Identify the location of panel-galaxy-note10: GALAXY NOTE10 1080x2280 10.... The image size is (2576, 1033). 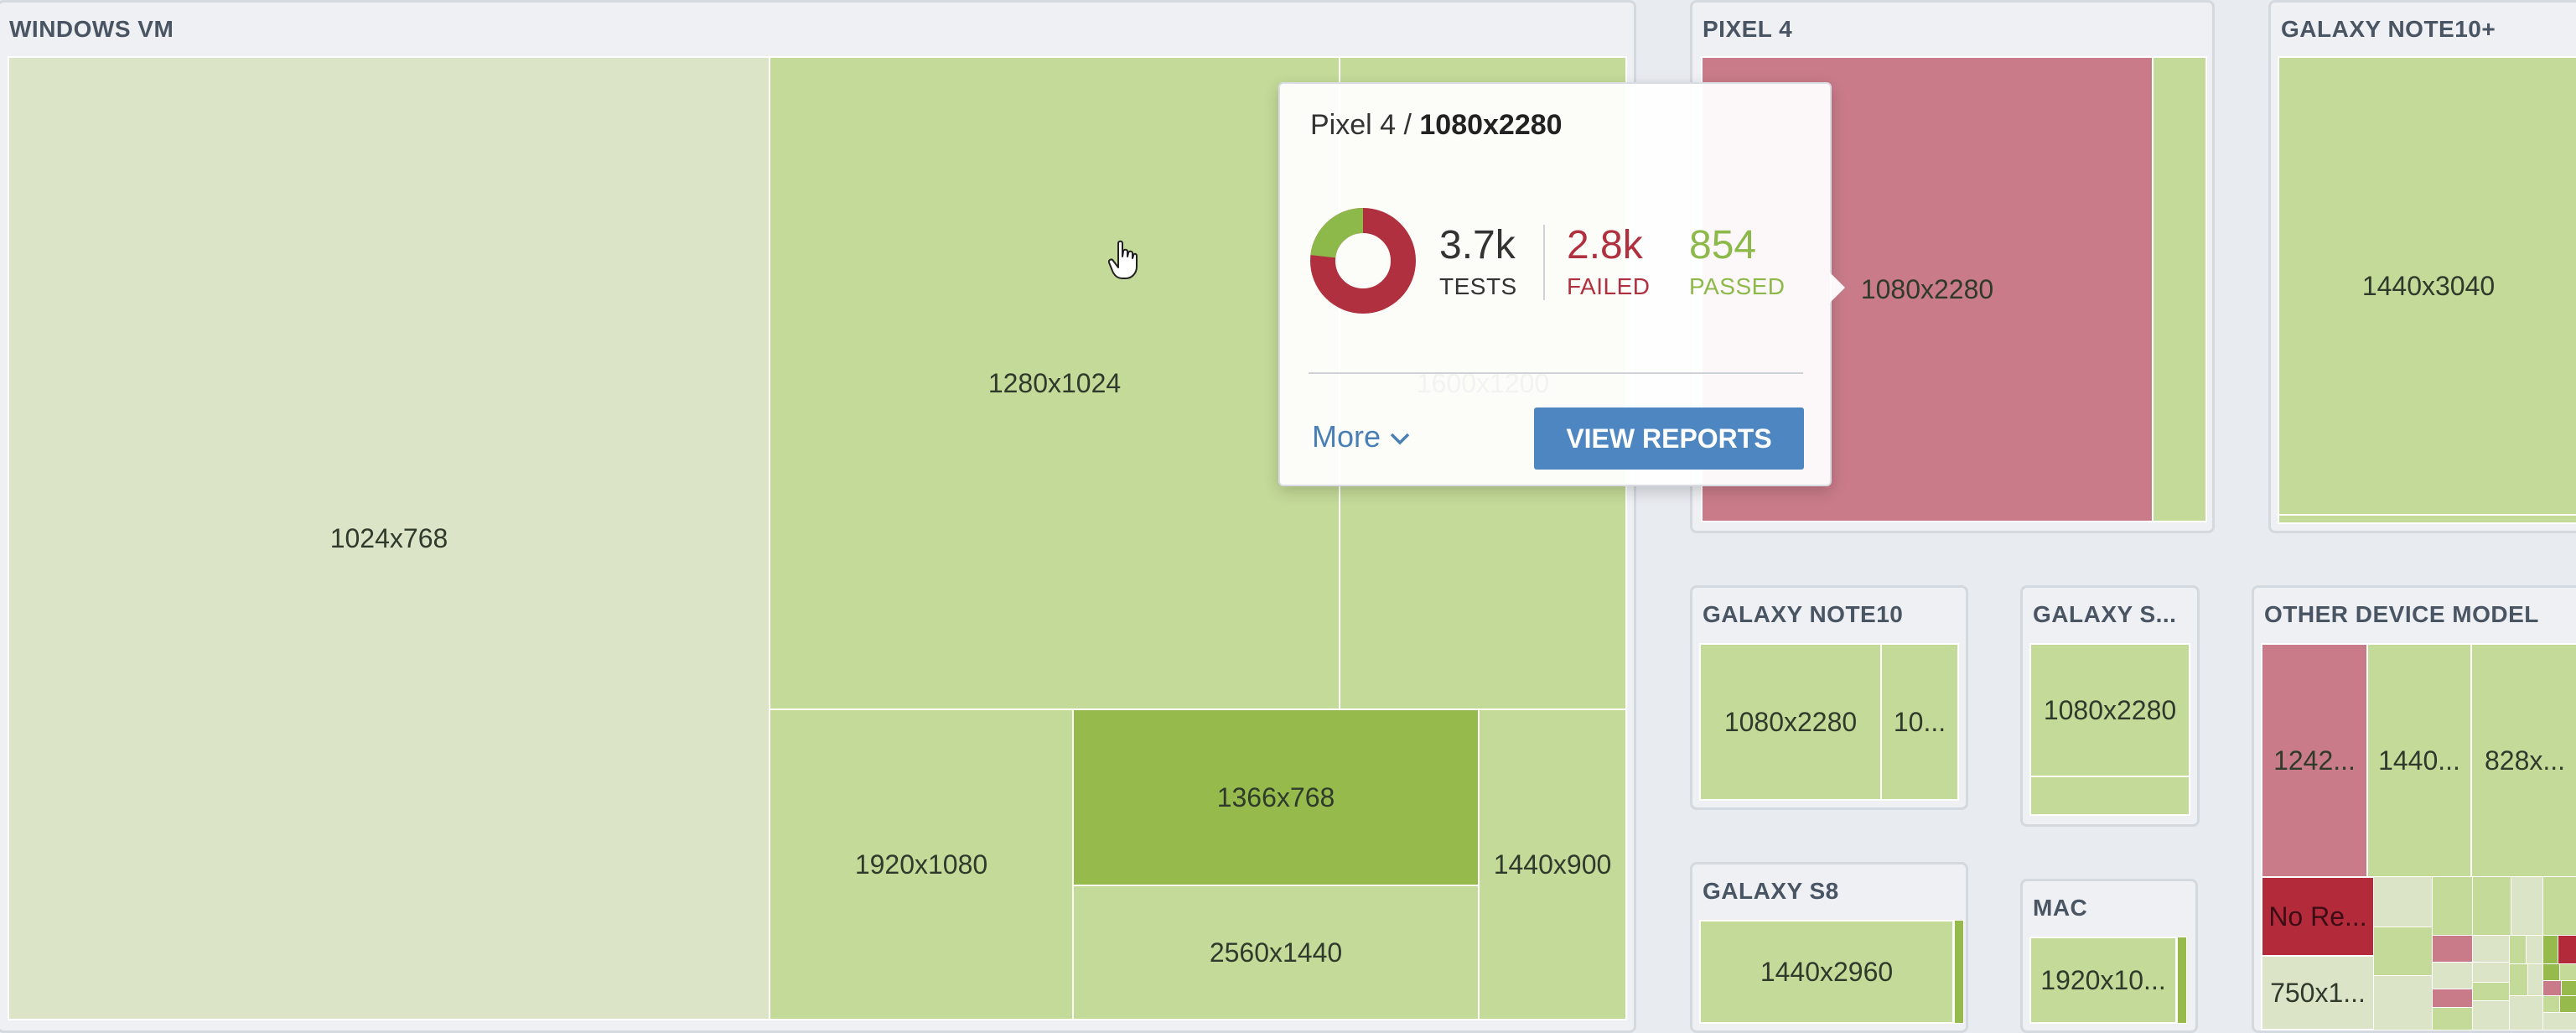
(1829, 697).